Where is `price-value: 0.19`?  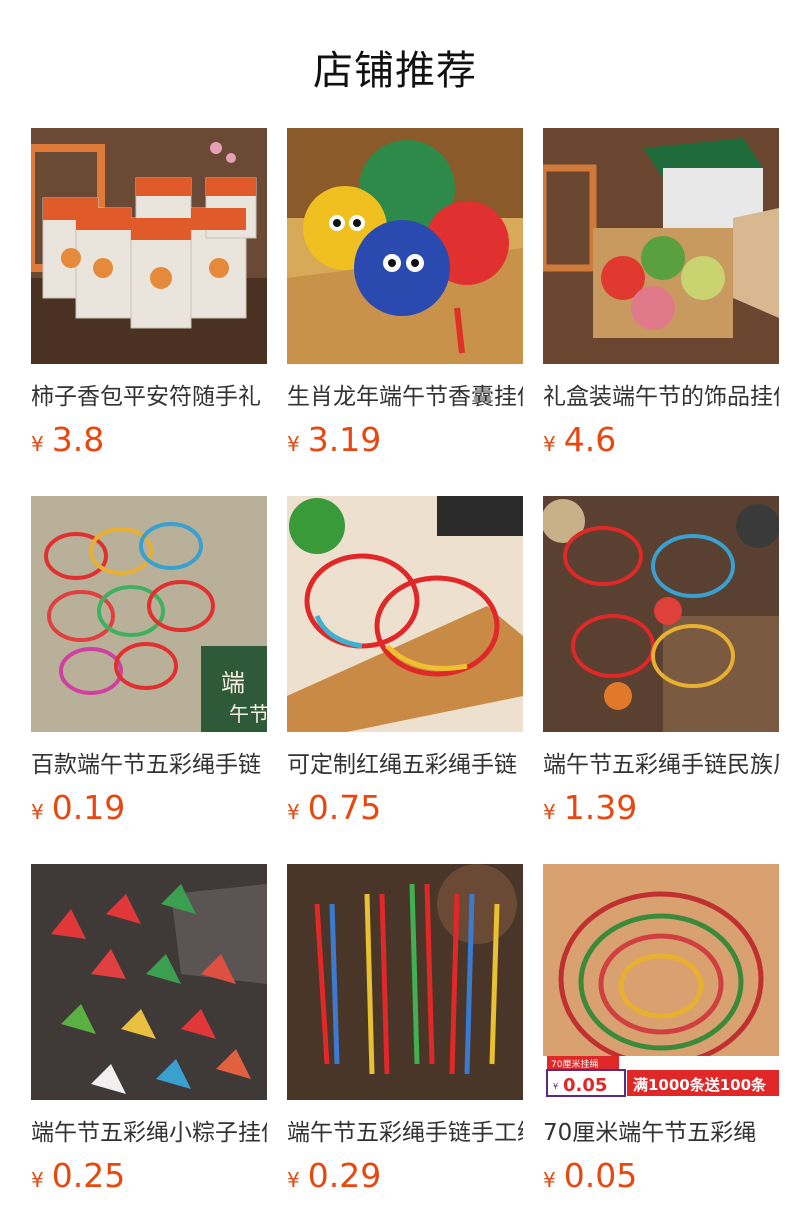 price-value: 0.19 is located at coordinates (88, 807).